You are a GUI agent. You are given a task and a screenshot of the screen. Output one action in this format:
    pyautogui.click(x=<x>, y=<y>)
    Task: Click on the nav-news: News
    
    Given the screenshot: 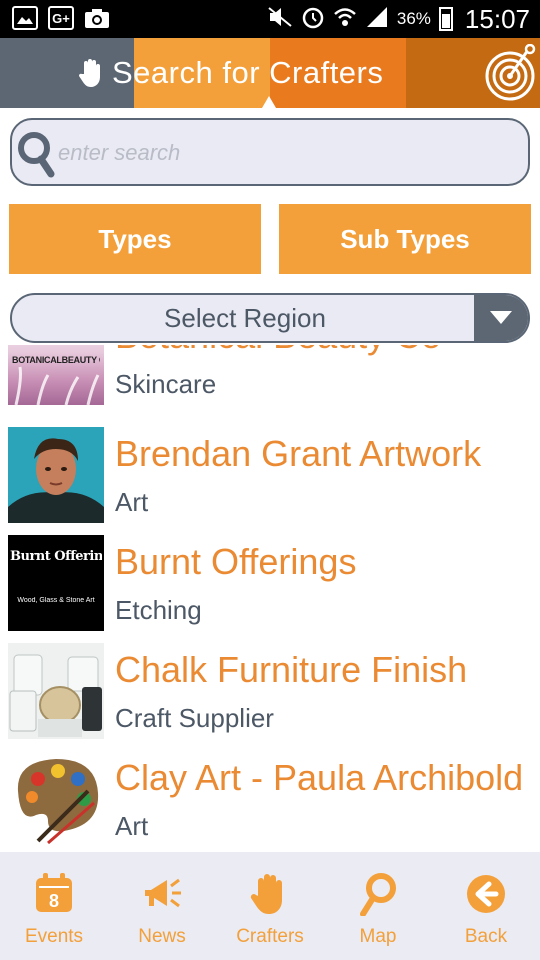 What is the action you would take?
    pyautogui.click(x=162, y=906)
    